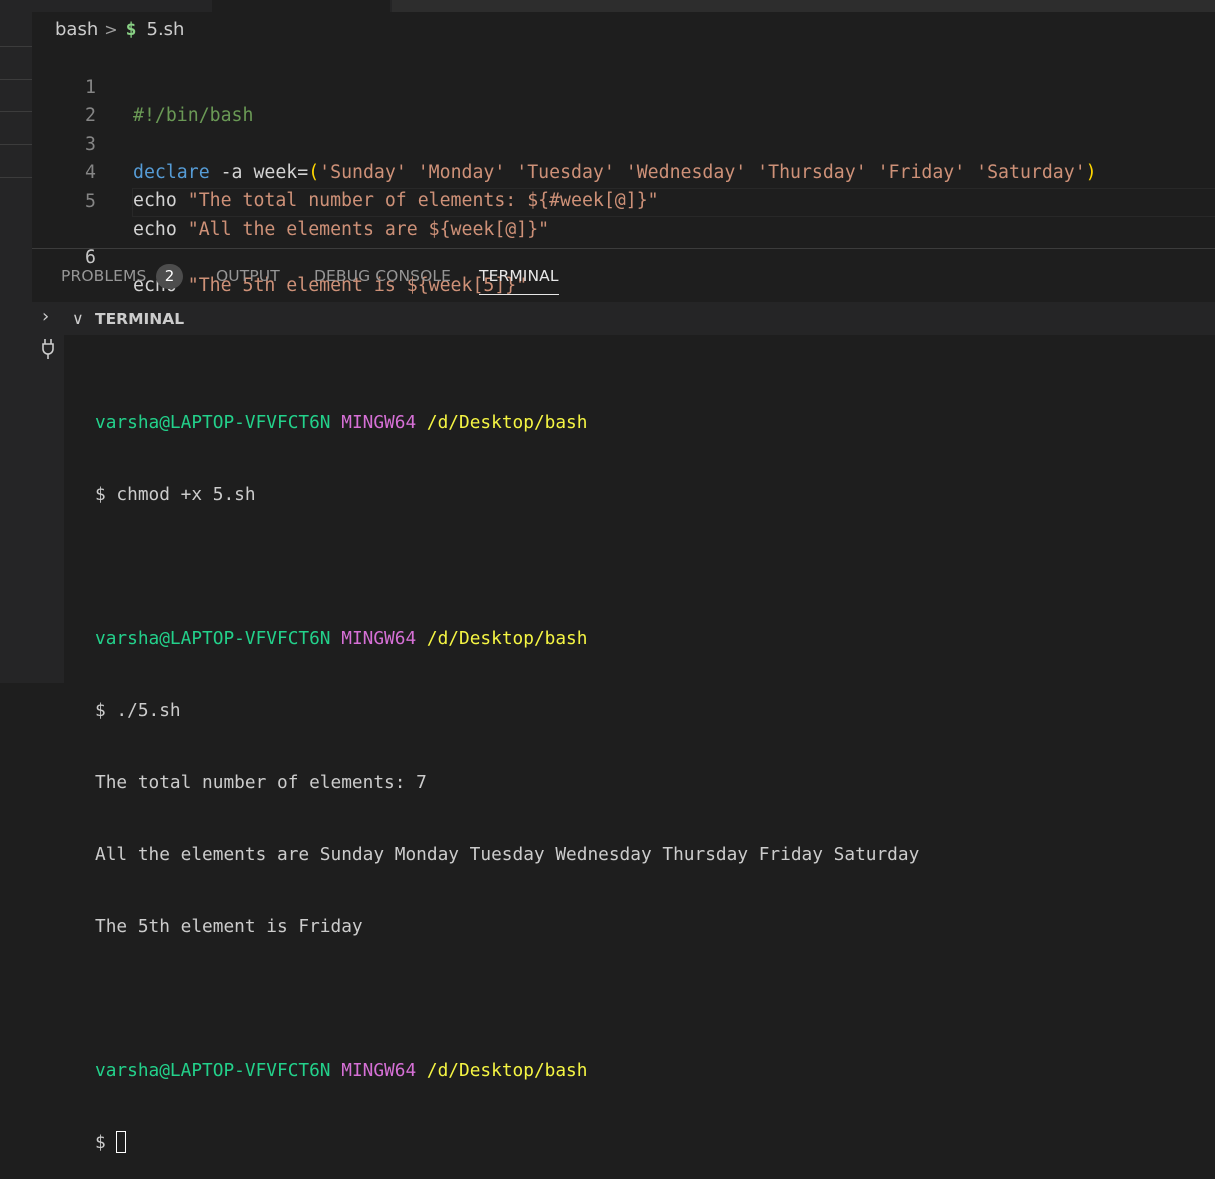 The width and height of the screenshot is (1215, 1179). What do you see at coordinates (507, 1143) in the screenshot?
I see `terminal-input-line: $` at bounding box center [507, 1143].